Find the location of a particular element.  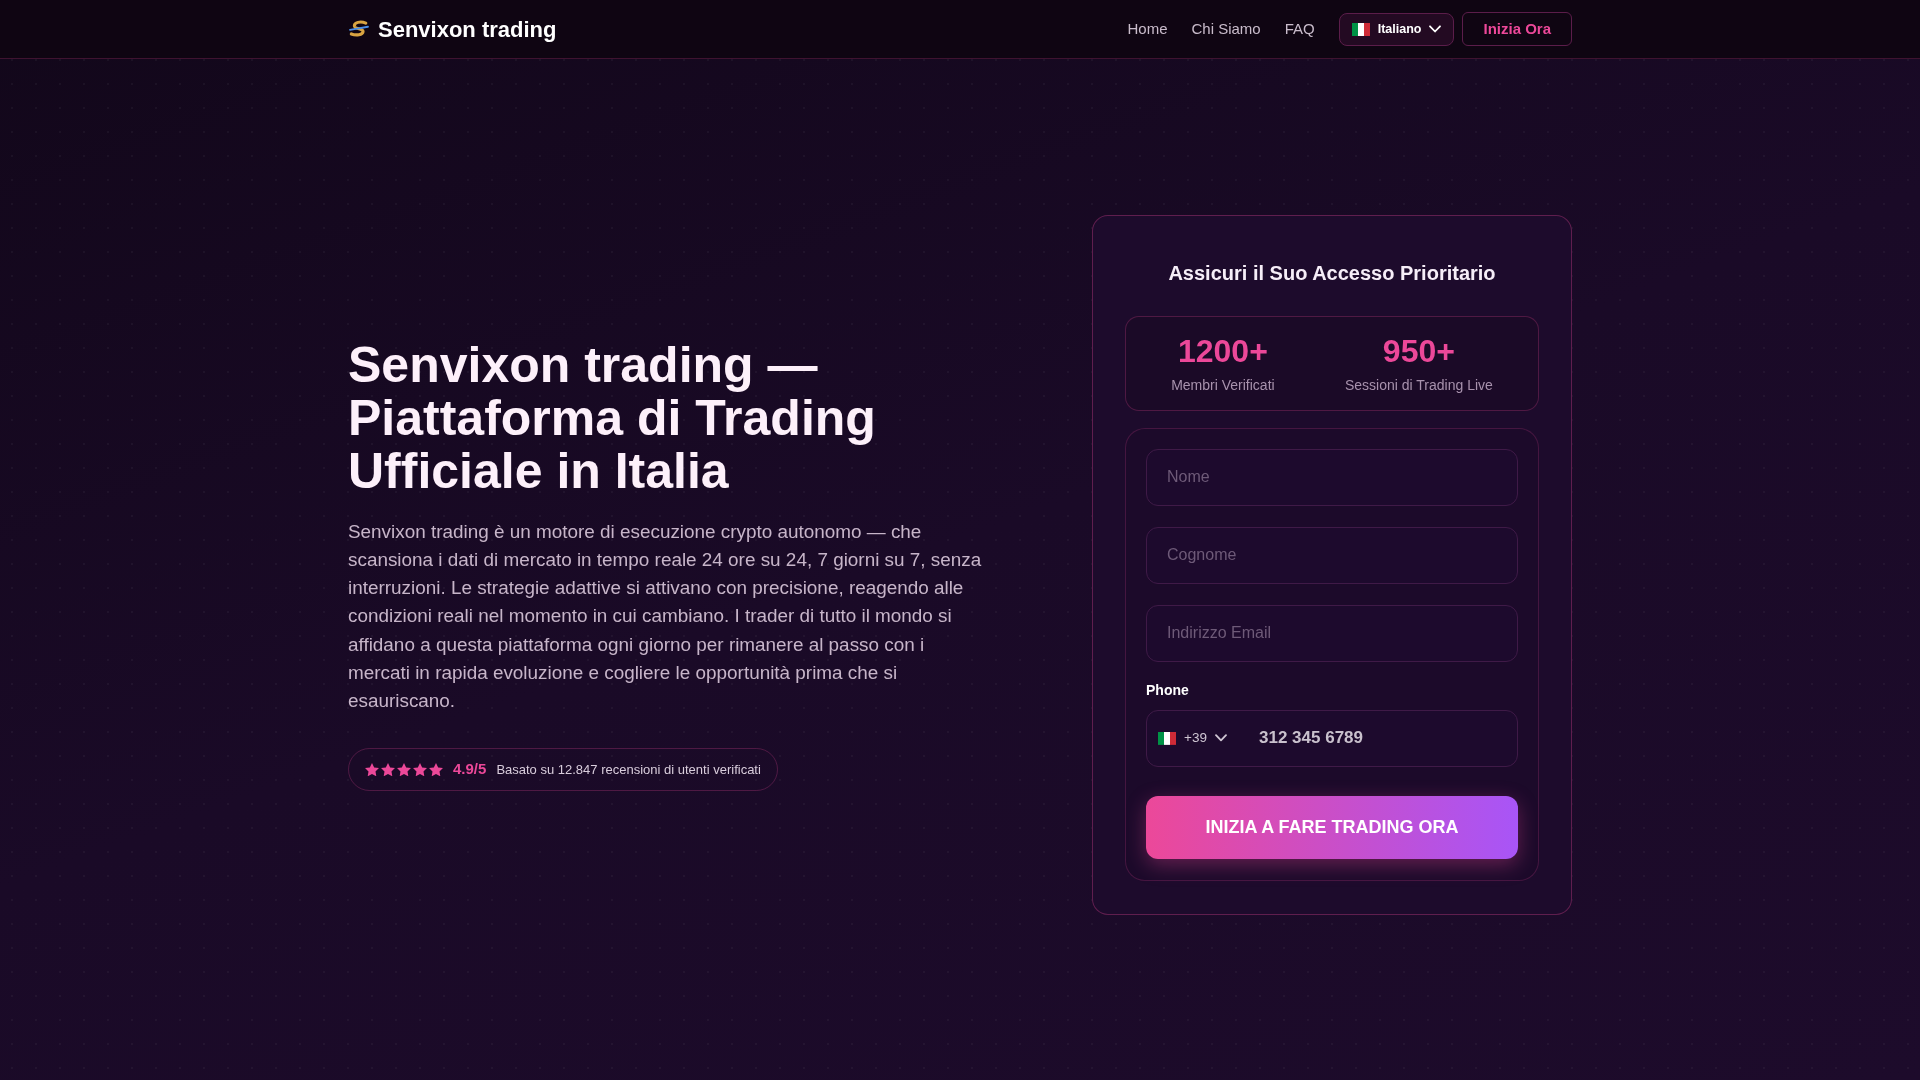

nav-link: FAQ is located at coordinates (1299, 29).